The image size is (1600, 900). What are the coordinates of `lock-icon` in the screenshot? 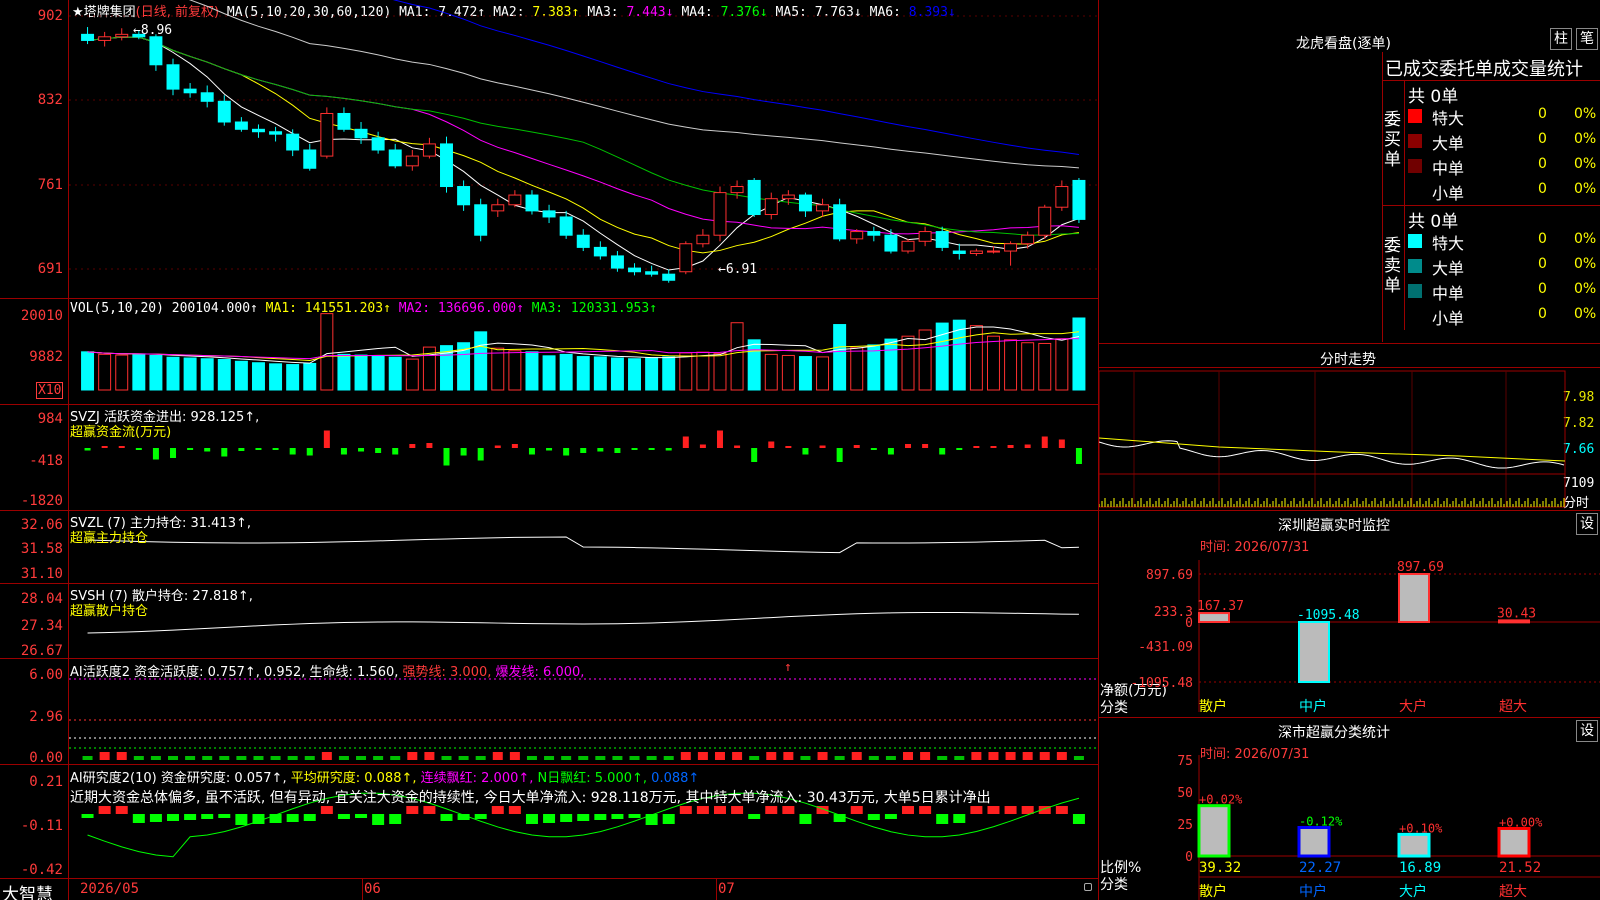 It's located at (1088, 887).